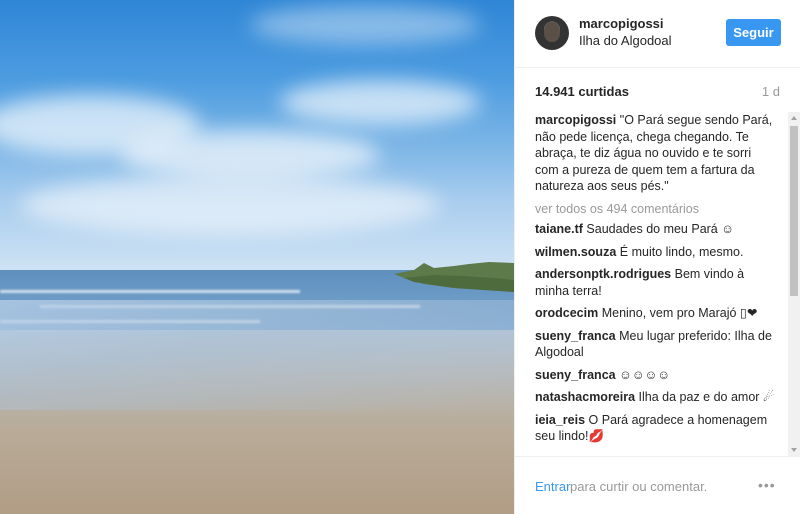 The image size is (800, 514). Describe the element at coordinates (679, 313) in the screenshot. I see `comment-text: Menino, vem pro Marajó ▯❤` at that location.